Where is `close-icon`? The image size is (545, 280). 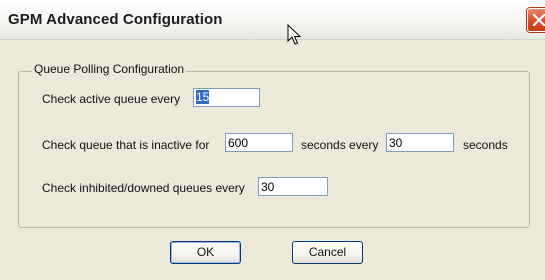
close-icon is located at coordinates (538, 20).